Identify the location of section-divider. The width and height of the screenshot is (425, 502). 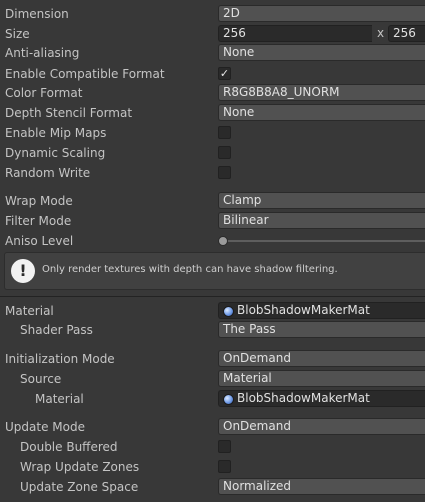
(212, 296).